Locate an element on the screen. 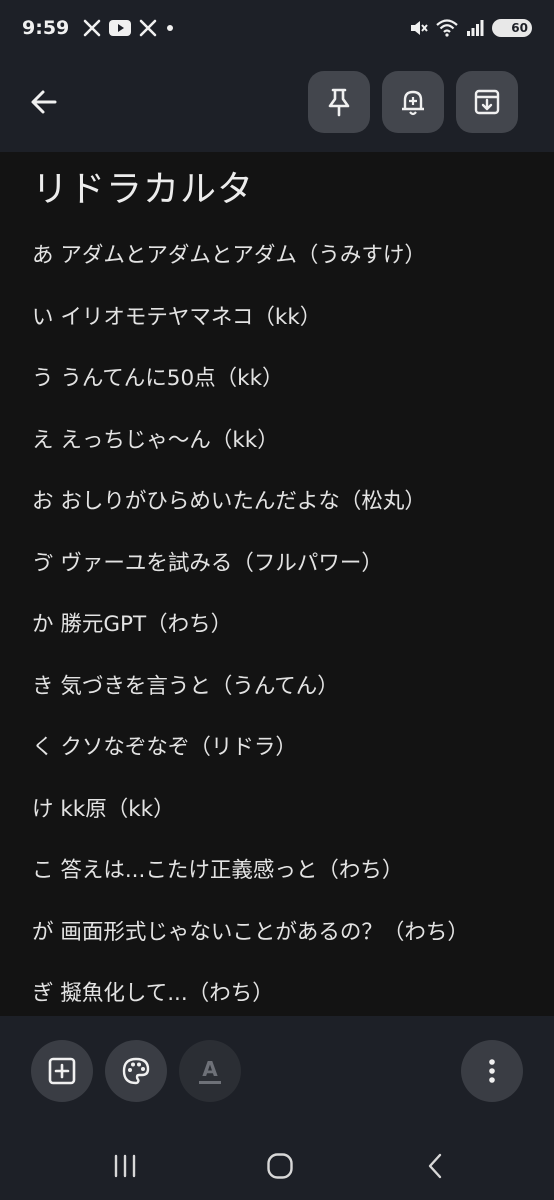 Image resolution: width=554 pixels, height=1200 pixels. wifi-icon is located at coordinates (447, 28).